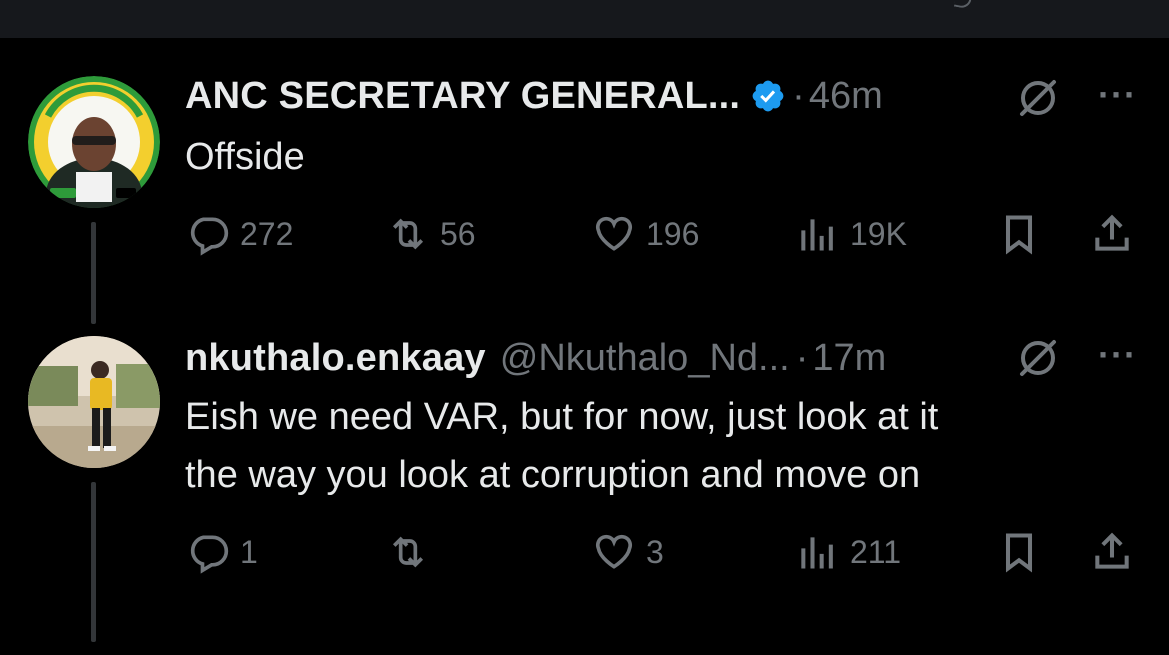  Describe the element at coordinates (249, 551) in the screenshot. I see `reply-count: 1` at that location.